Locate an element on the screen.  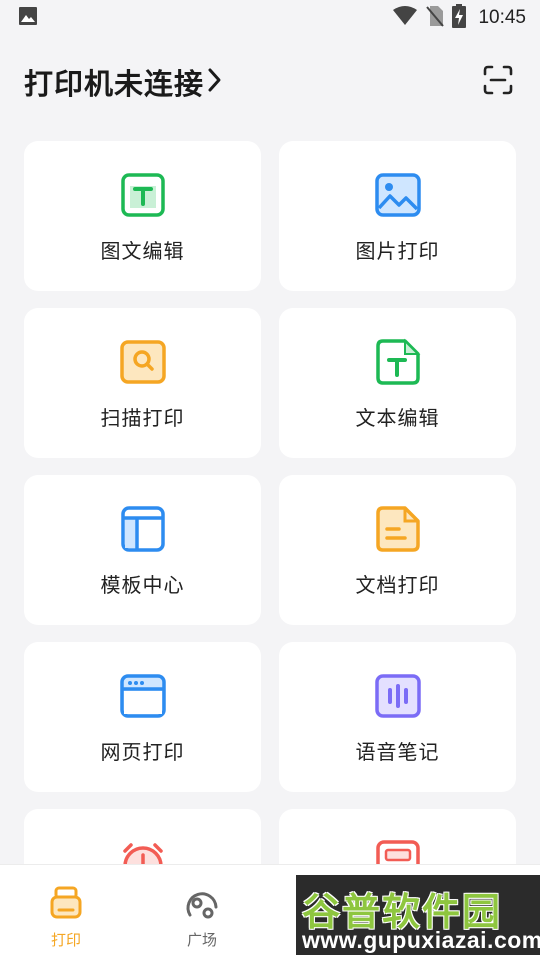
card-label: 语音笔记 is located at coordinates (397, 752).